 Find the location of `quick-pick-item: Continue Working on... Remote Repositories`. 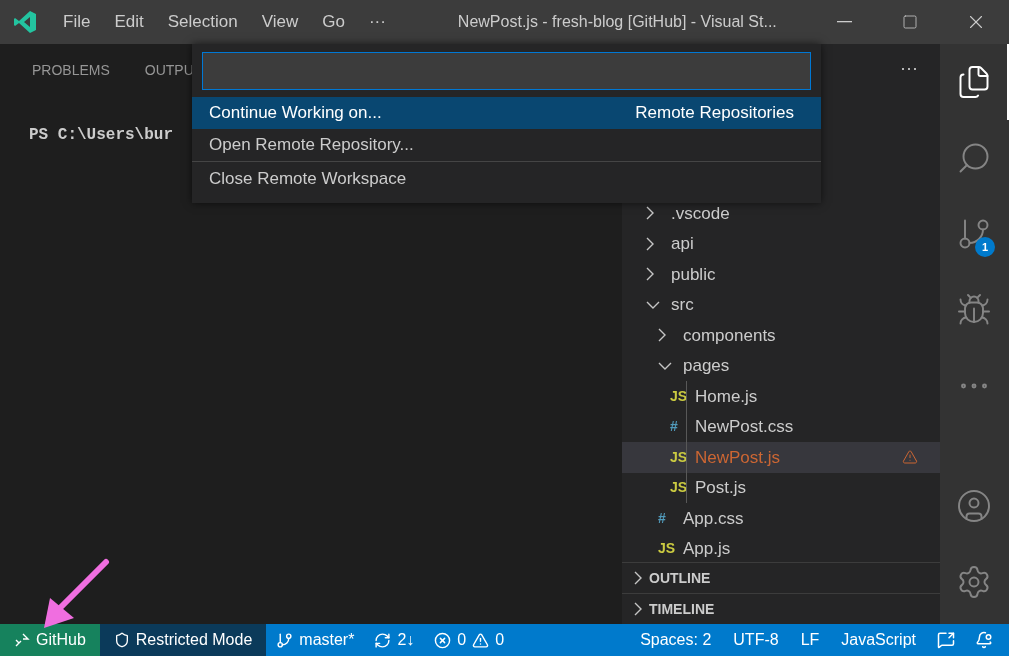

quick-pick-item: Continue Working on... Remote Repositories is located at coordinates (506, 113).